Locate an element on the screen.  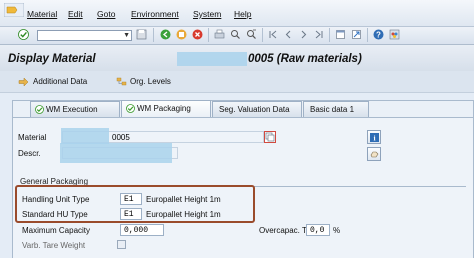
hand-icon is located at coordinates (374, 154).